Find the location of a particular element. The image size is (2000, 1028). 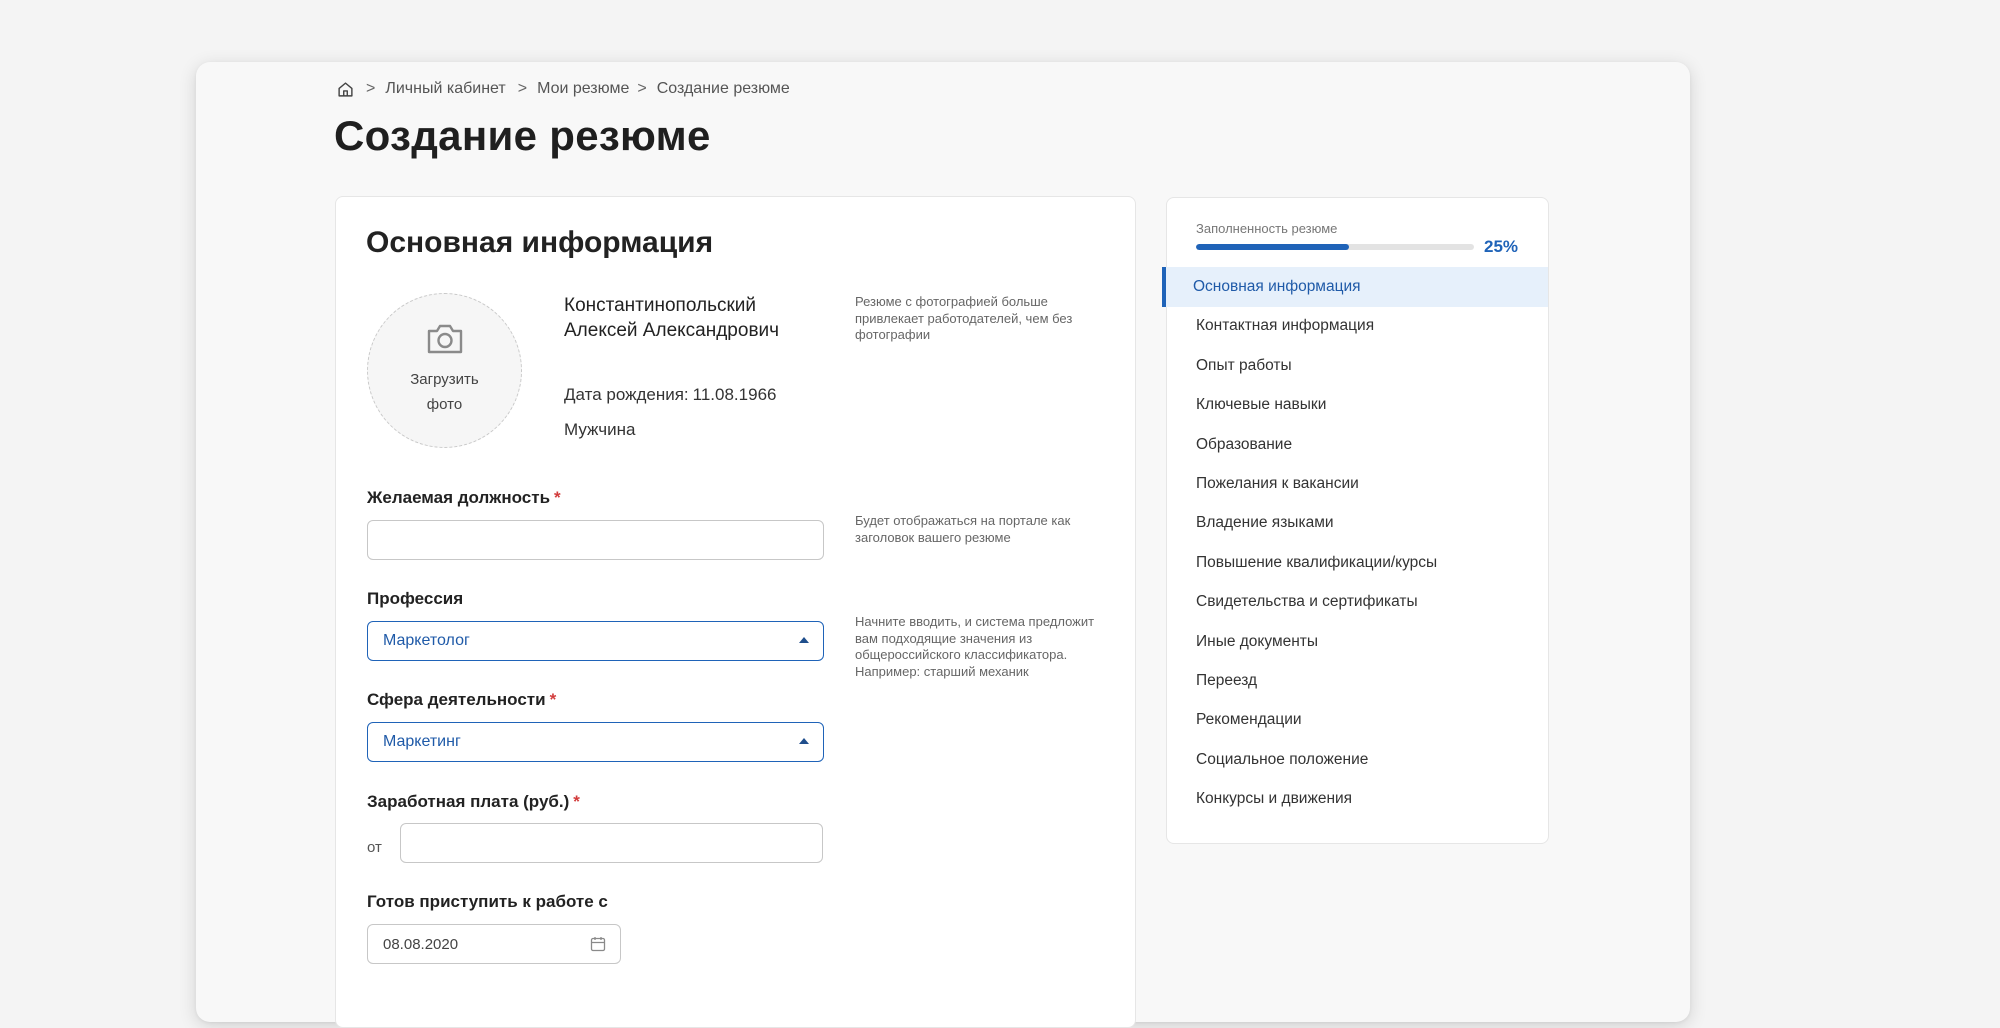

profession-value: Маркетолог is located at coordinates (426, 640).